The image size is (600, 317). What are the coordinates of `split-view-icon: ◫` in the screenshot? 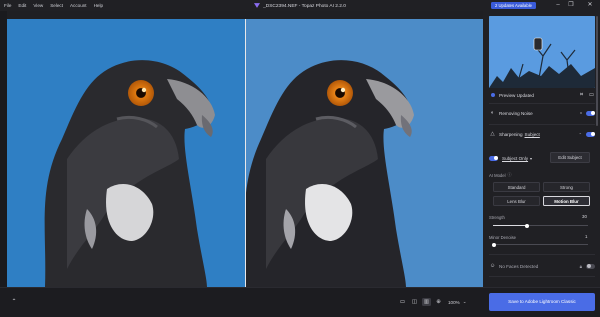 It's located at (414, 302).